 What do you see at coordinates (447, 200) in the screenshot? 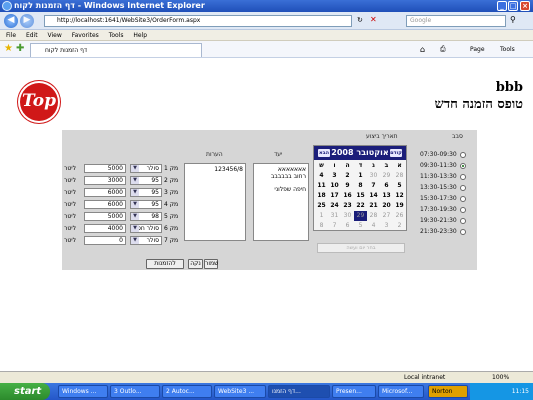
I see `time-slot: 15:30-17:30` at bounding box center [447, 200].